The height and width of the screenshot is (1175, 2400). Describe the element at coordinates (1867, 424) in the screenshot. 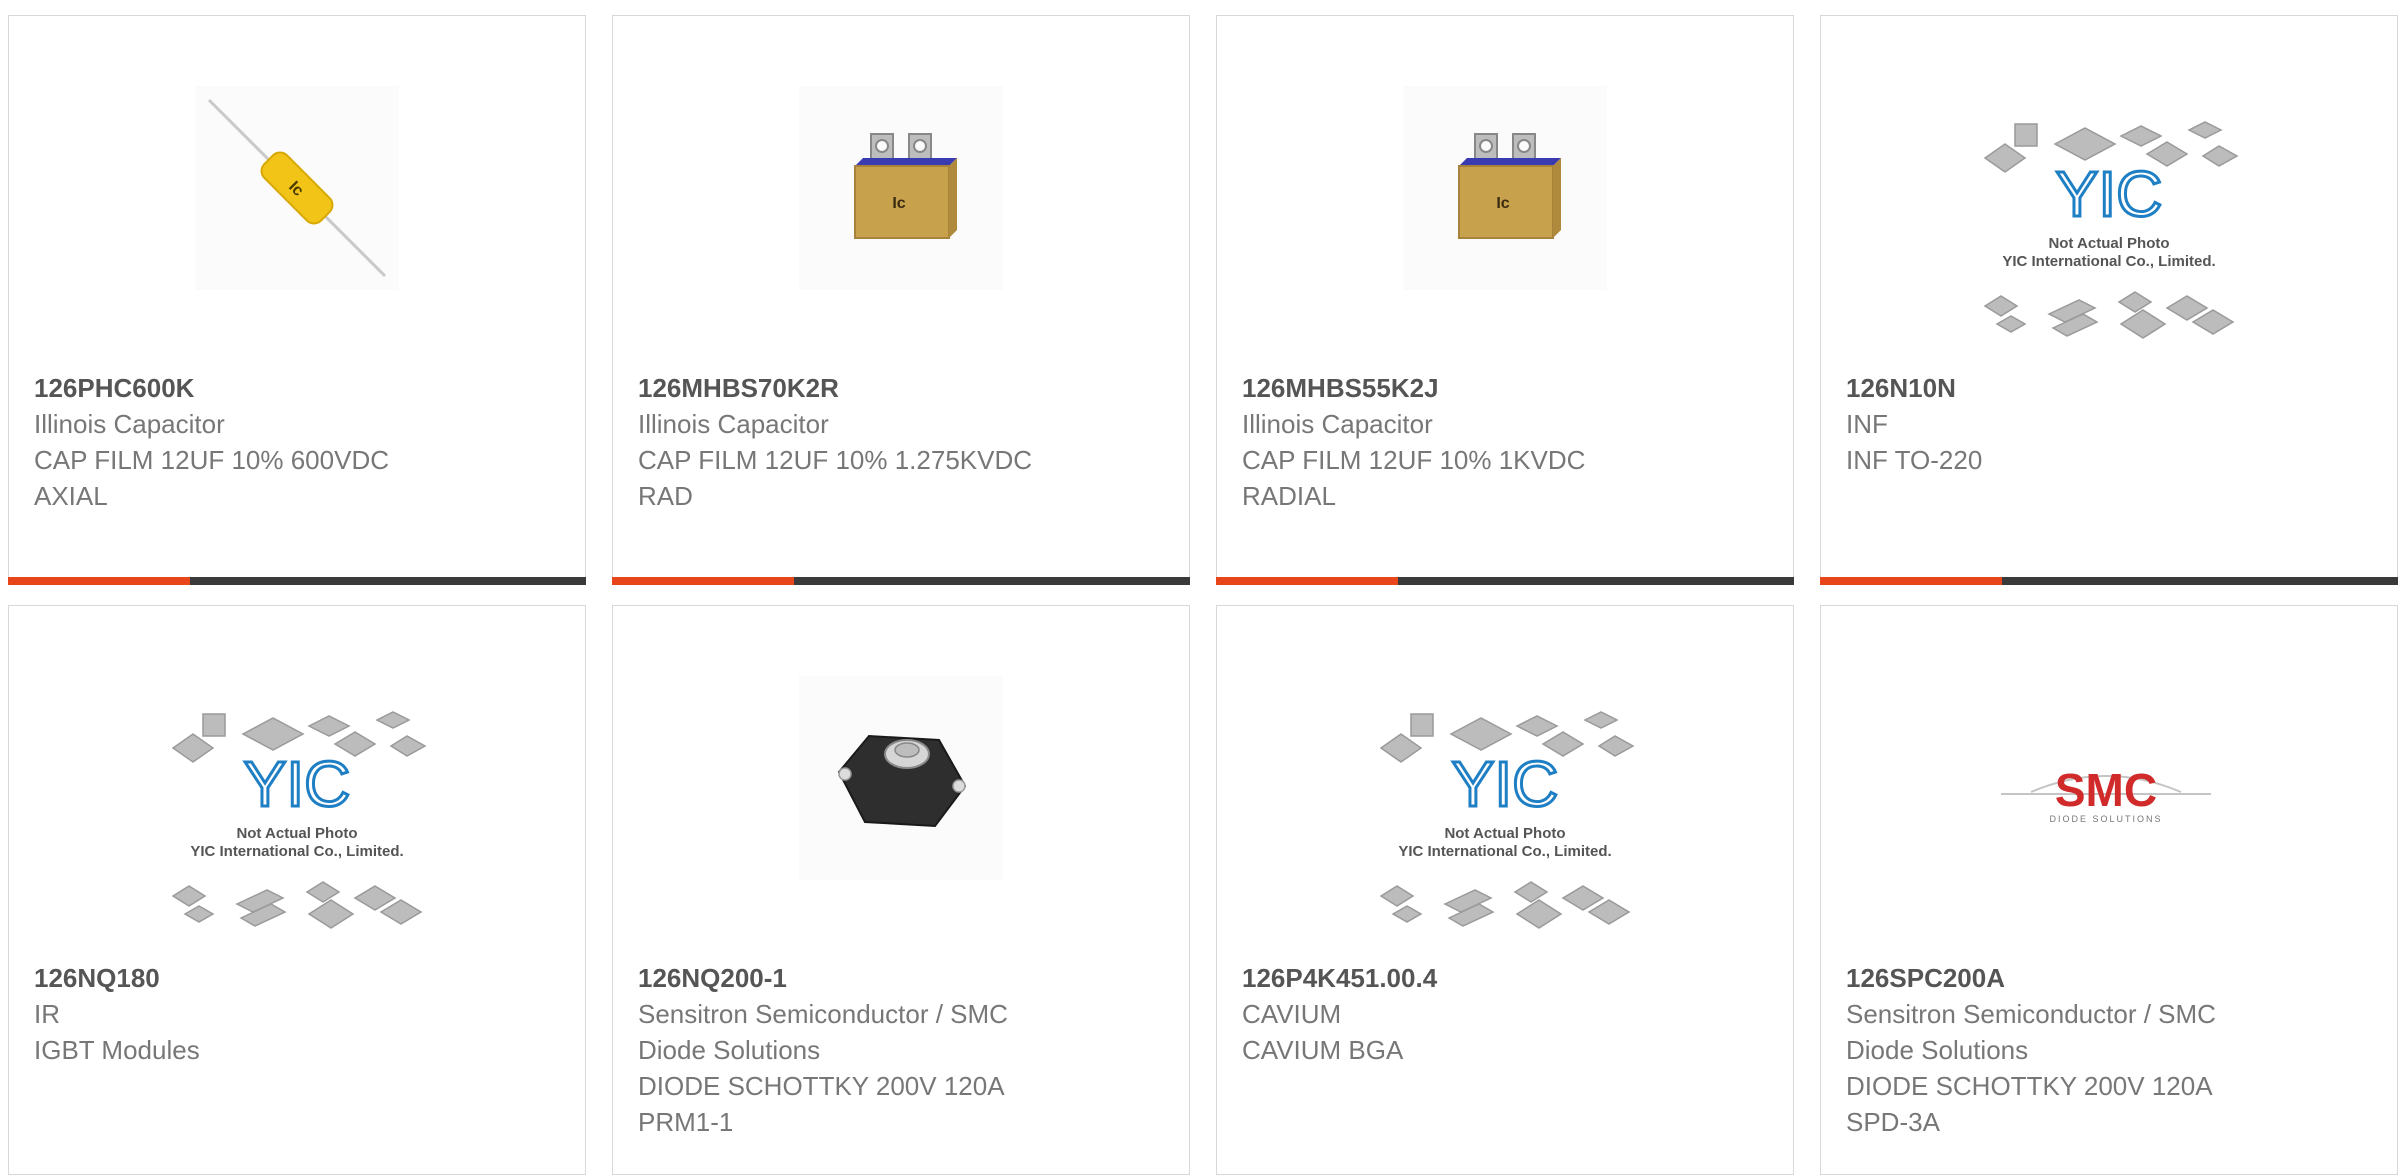

I see `manufacturer: INF` at that location.